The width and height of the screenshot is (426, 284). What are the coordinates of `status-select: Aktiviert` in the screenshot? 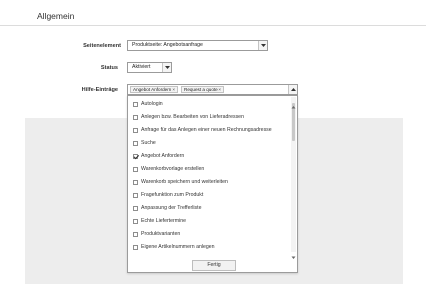 It's located at (149, 67).